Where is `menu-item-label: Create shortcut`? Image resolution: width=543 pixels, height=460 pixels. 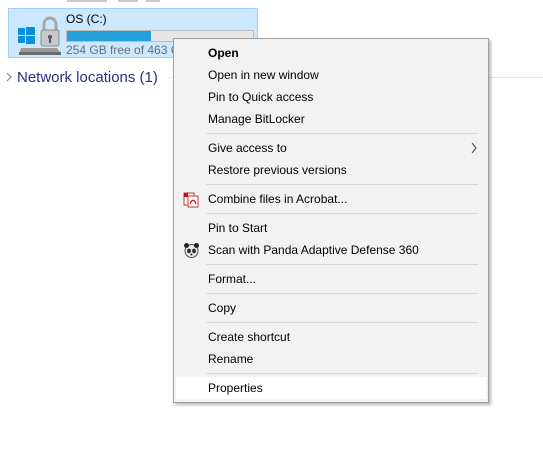
menu-item-label: Create shortcut is located at coordinates (249, 337).